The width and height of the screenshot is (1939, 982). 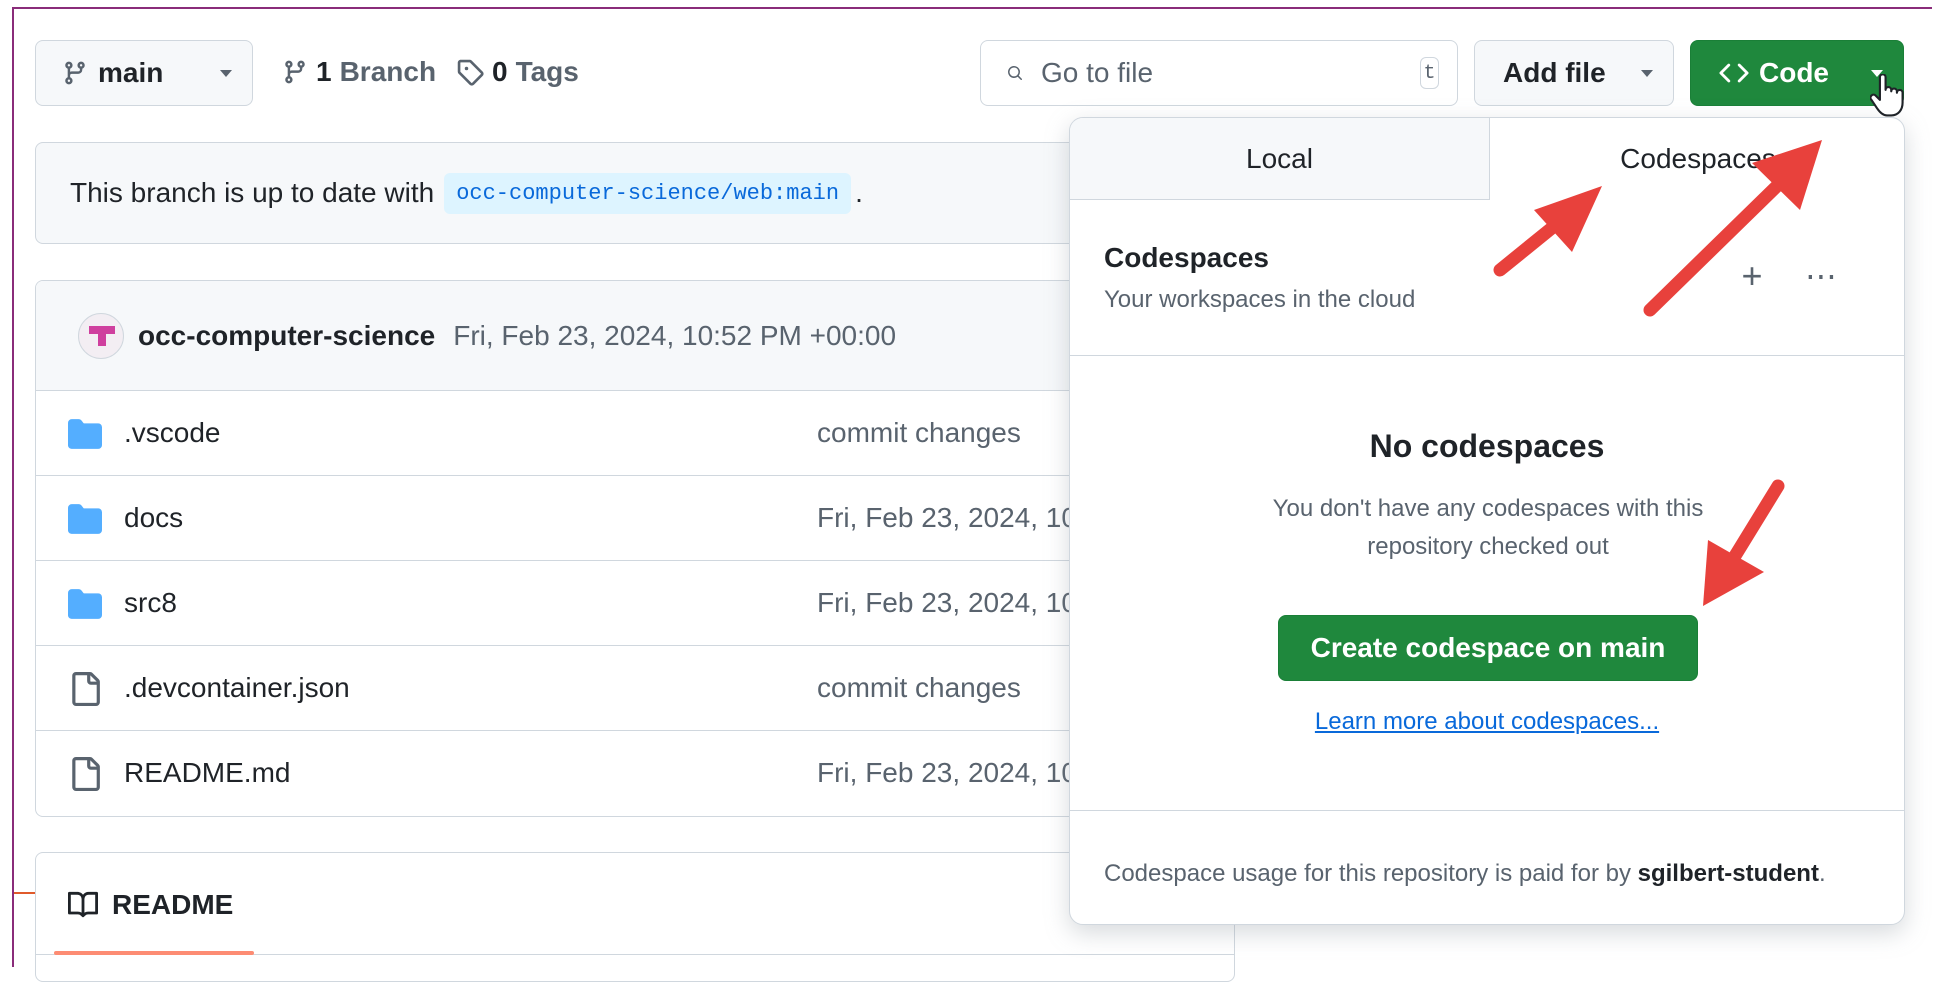 I want to click on upstream-ref-link: occ-computer-science/web:main, so click(x=648, y=193).